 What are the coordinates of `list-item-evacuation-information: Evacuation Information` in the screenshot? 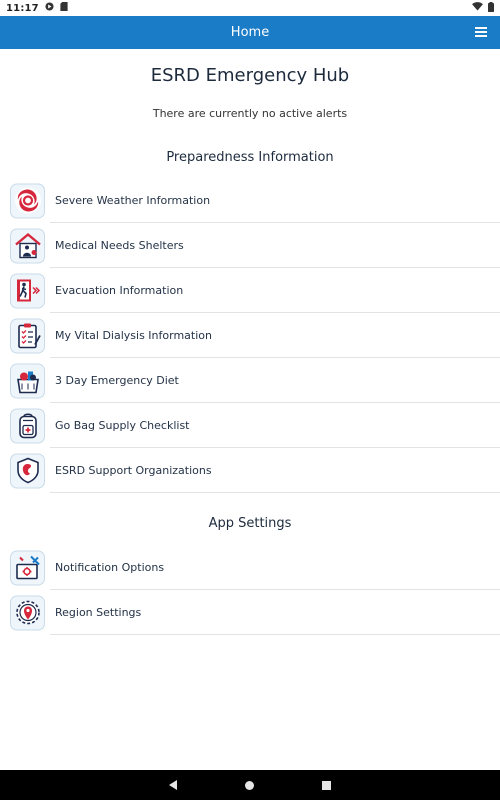 It's located at (250, 290).